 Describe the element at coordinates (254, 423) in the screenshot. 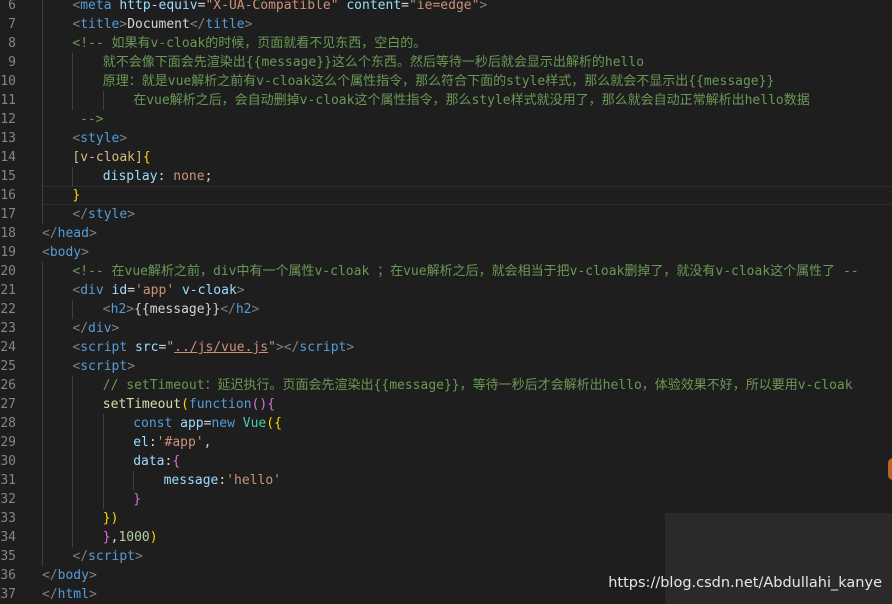

I see `code-token: Vue` at that location.